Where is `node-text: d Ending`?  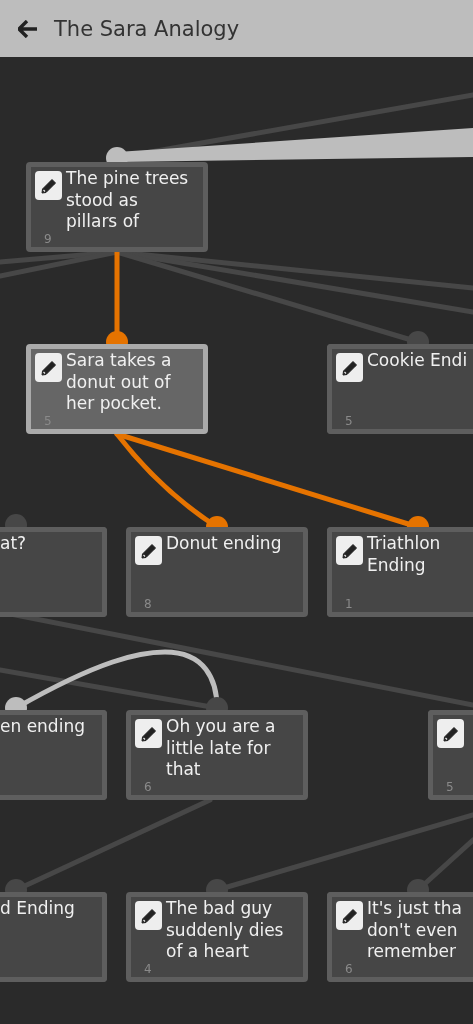
node-text: d Ending is located at coordinates (37, 909).